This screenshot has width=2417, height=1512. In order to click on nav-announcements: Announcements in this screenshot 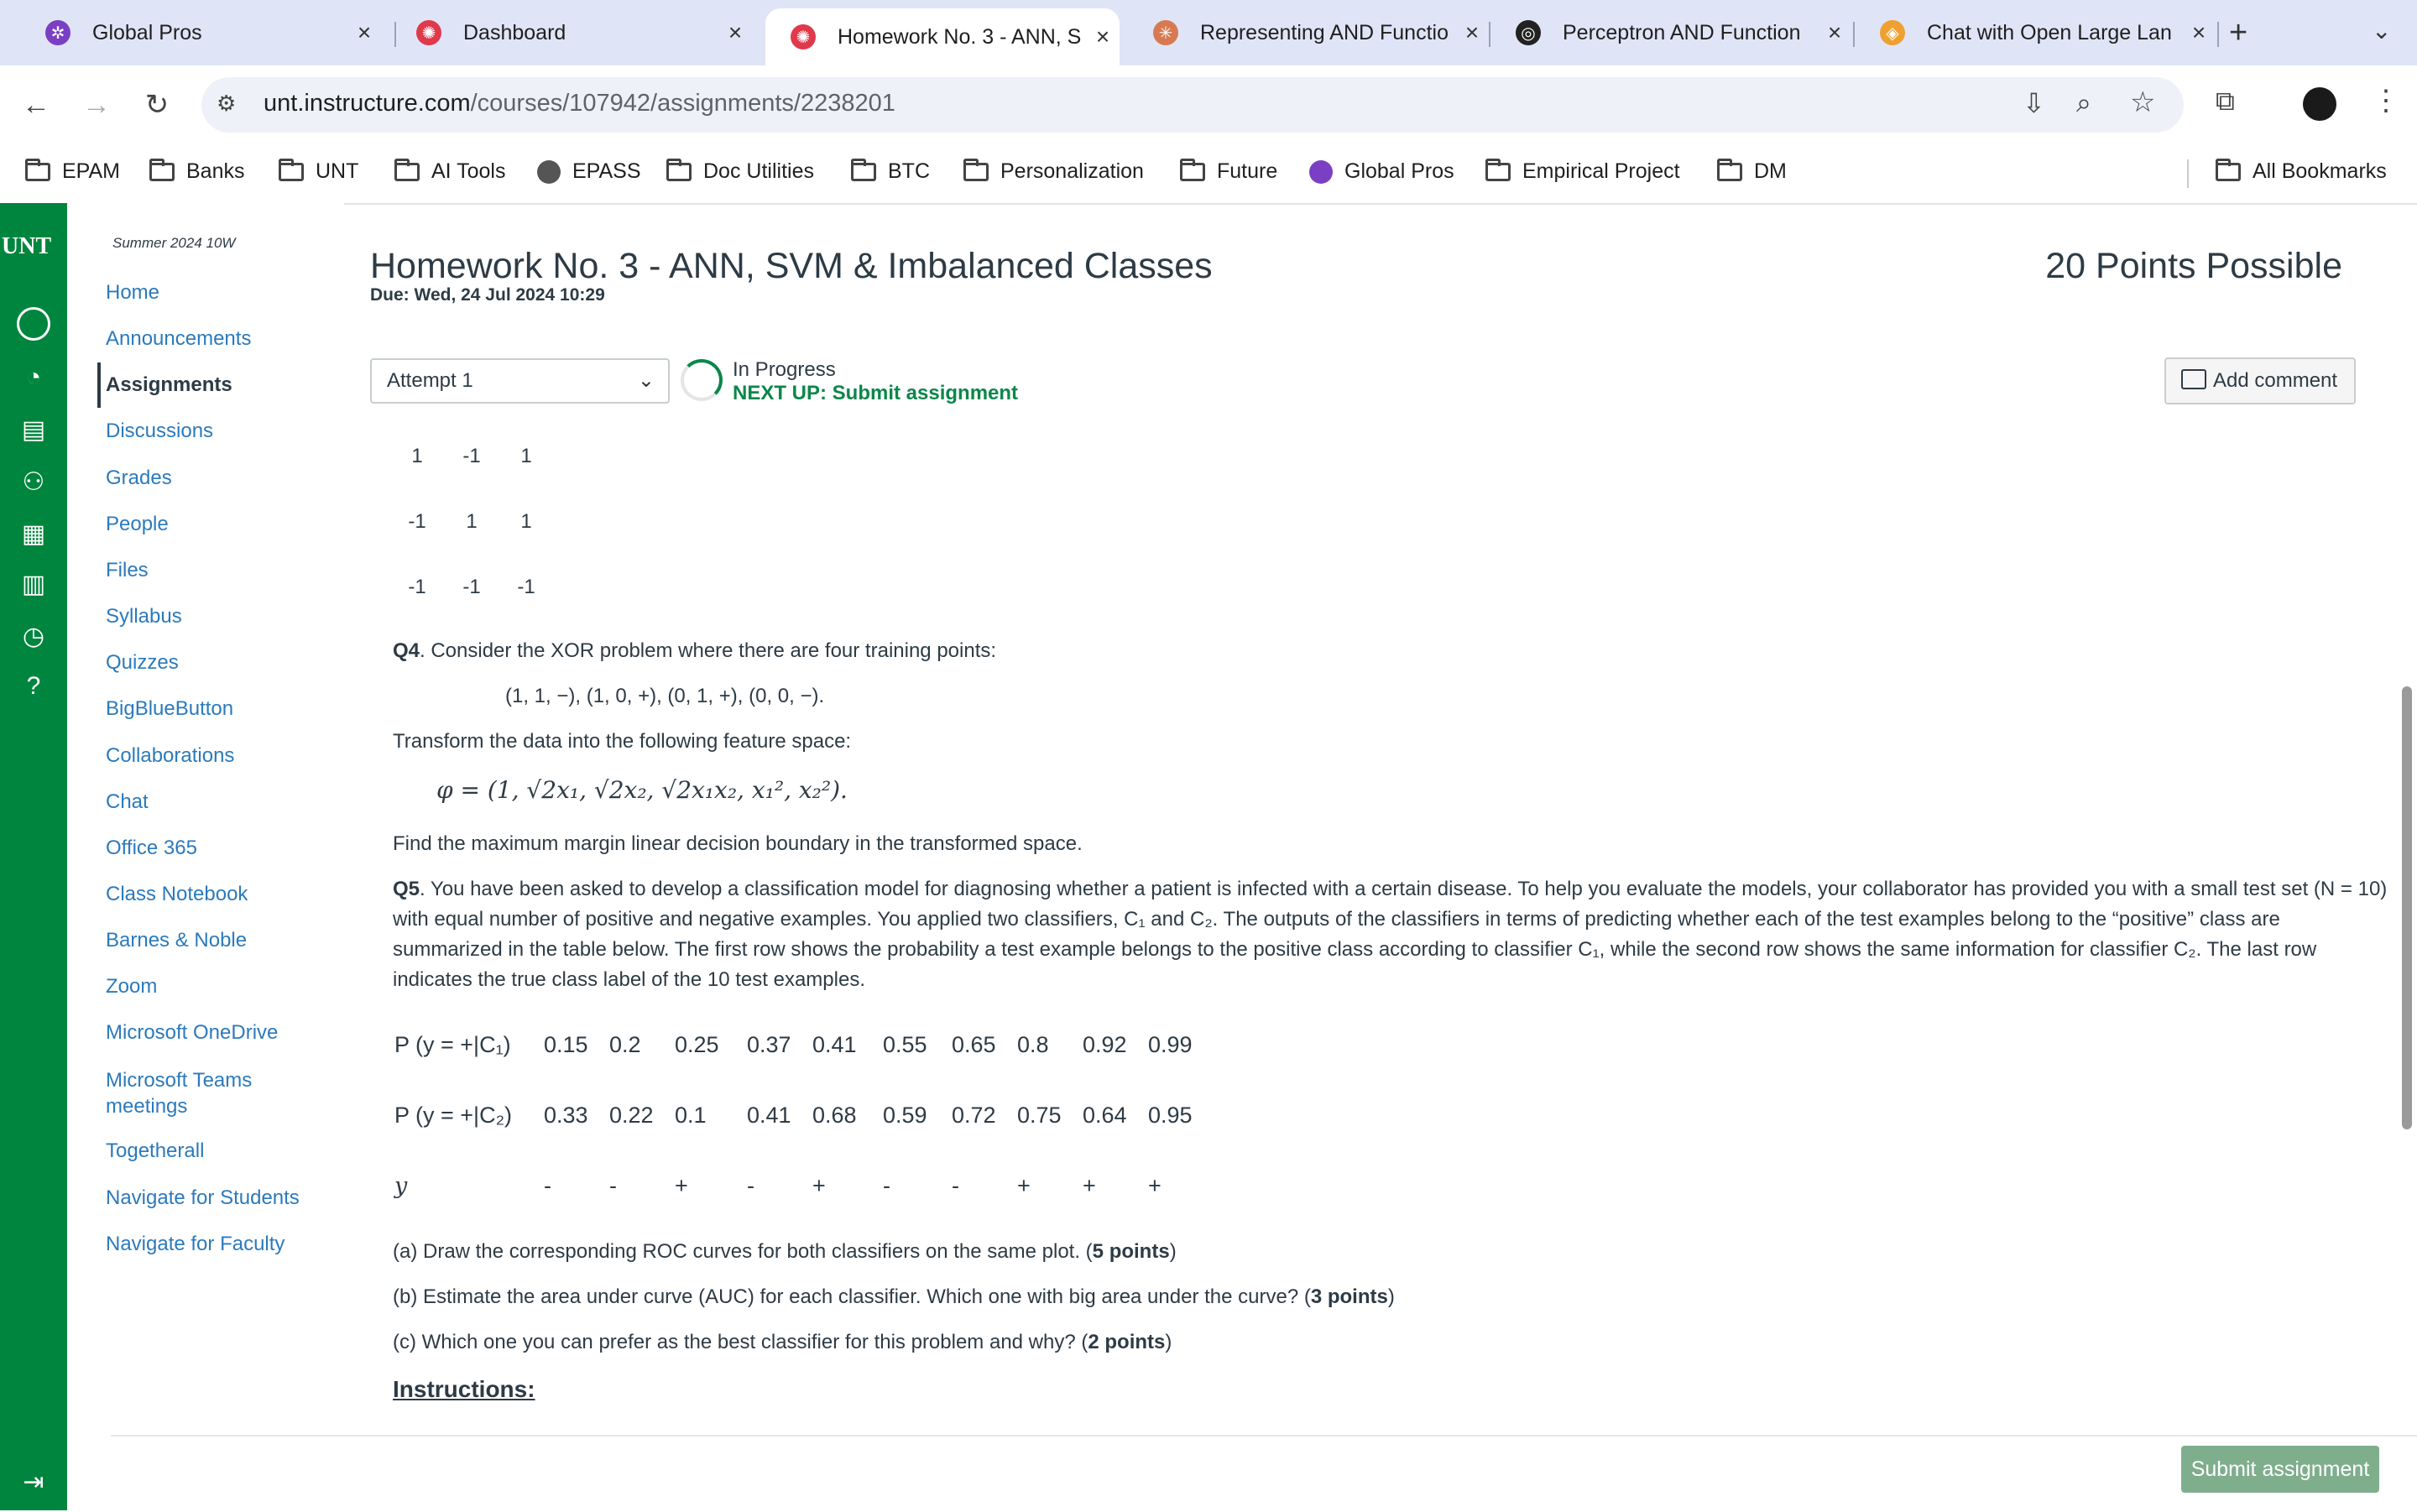, I will do `click(178, 339)`.